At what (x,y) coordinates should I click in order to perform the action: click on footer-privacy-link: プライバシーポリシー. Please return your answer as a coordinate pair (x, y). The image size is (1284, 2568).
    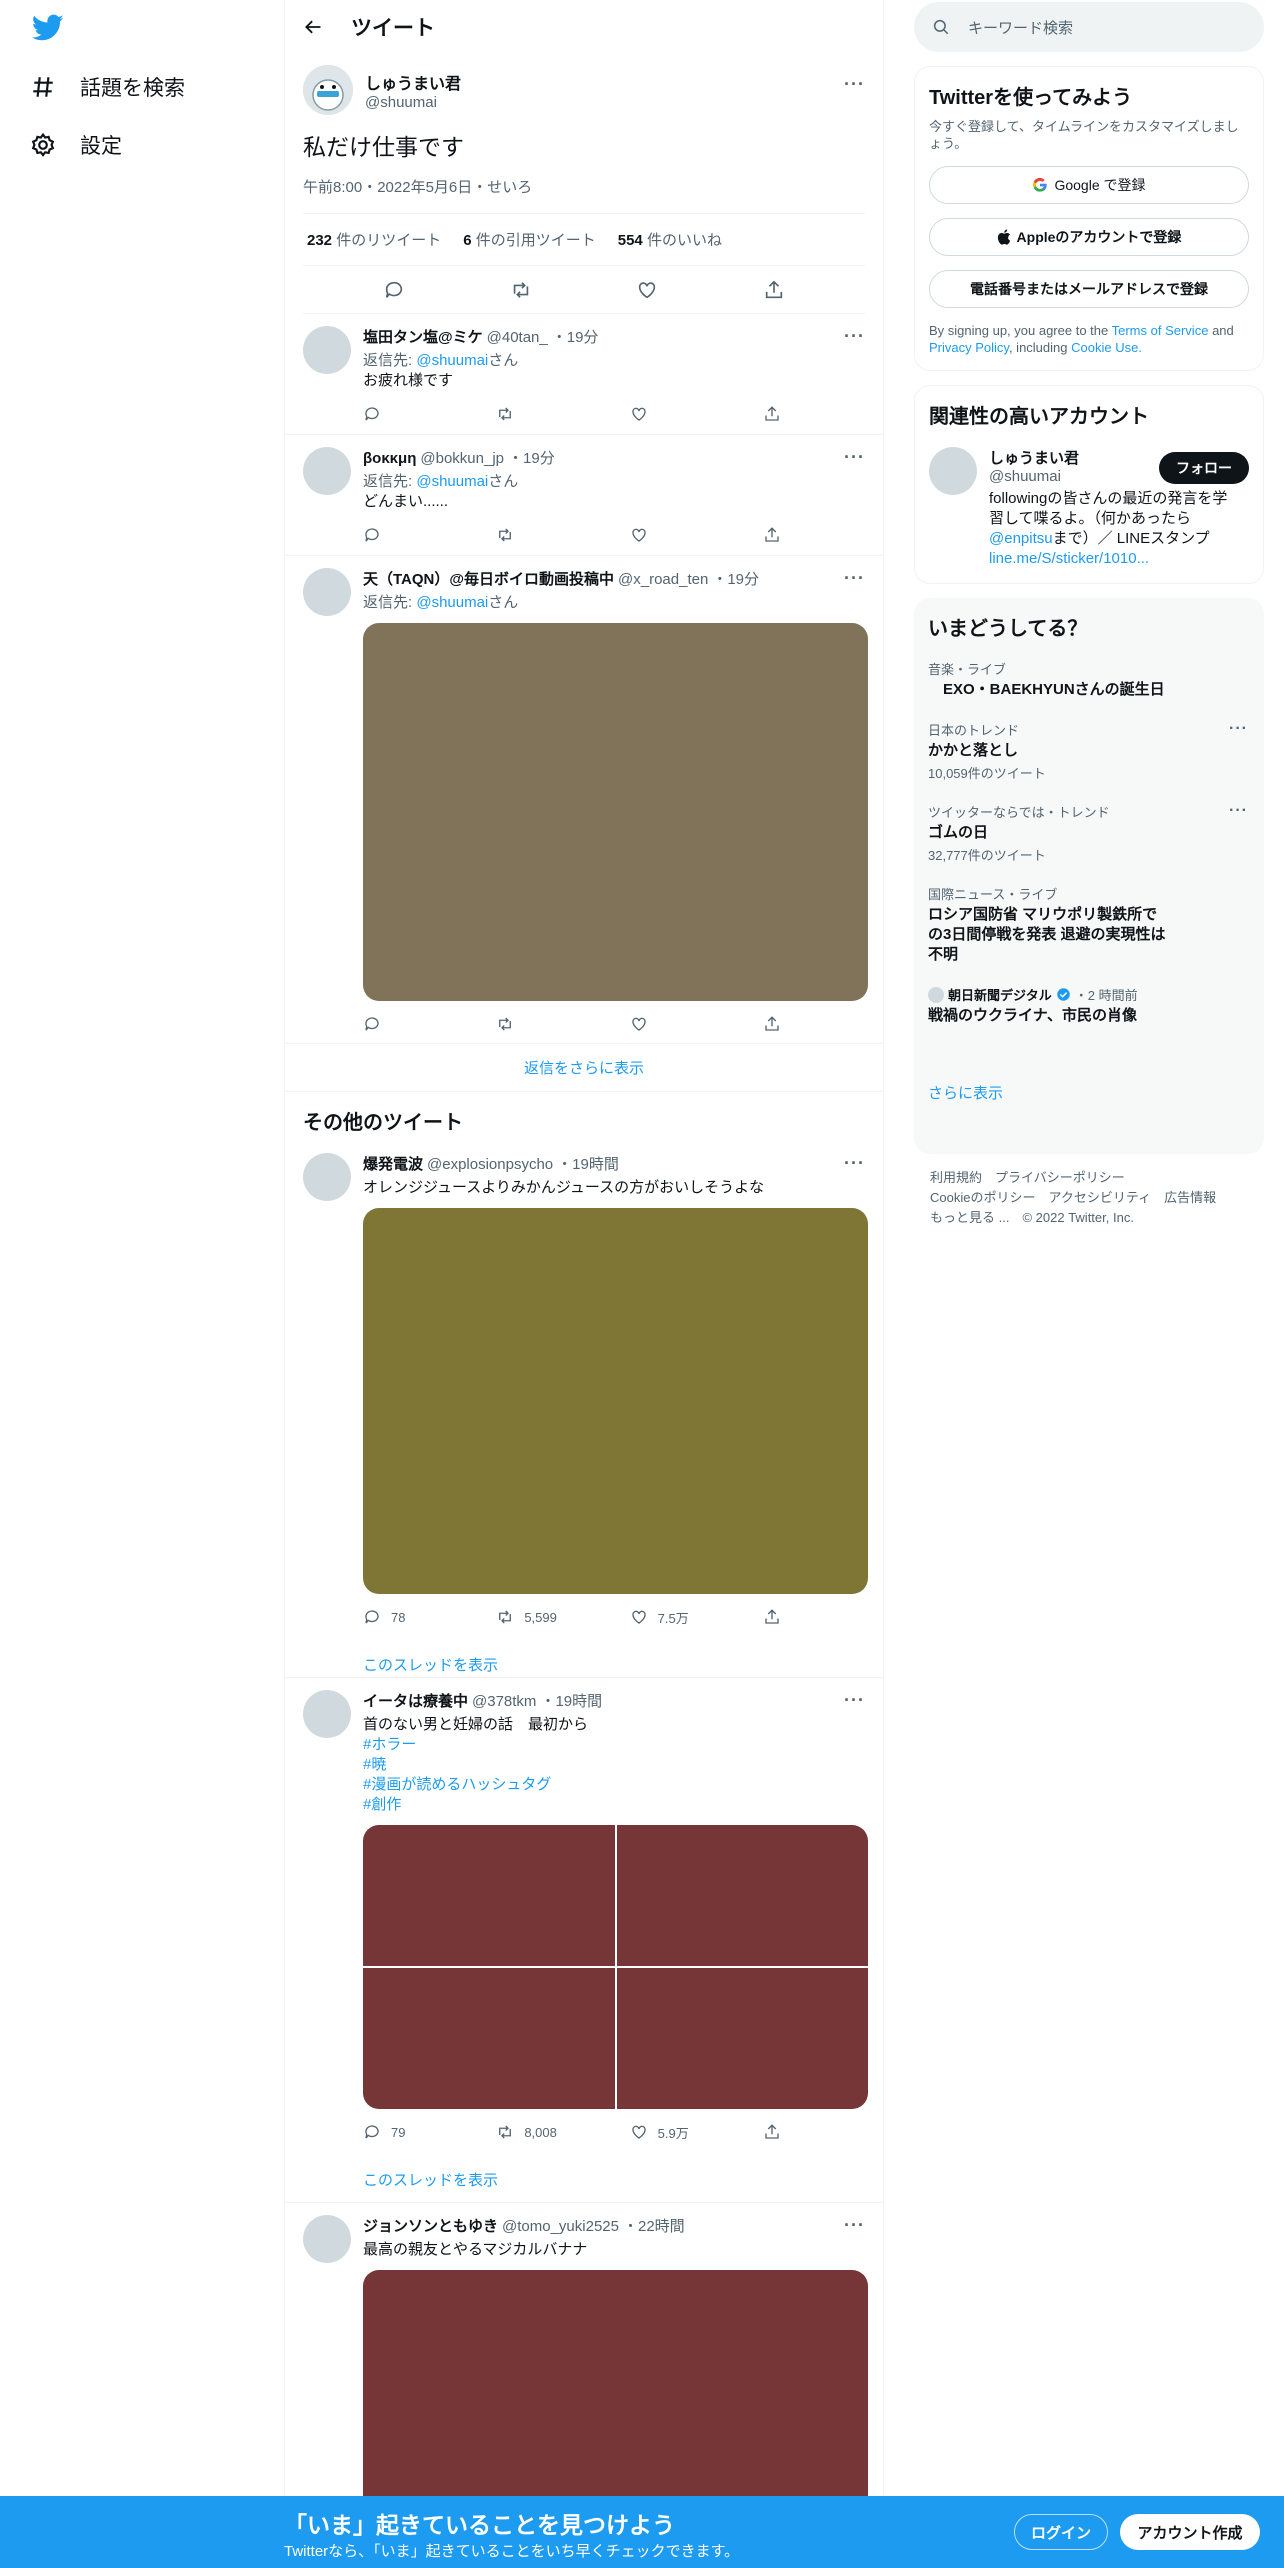
    Looking at the image, I should click on (1060, 1177).